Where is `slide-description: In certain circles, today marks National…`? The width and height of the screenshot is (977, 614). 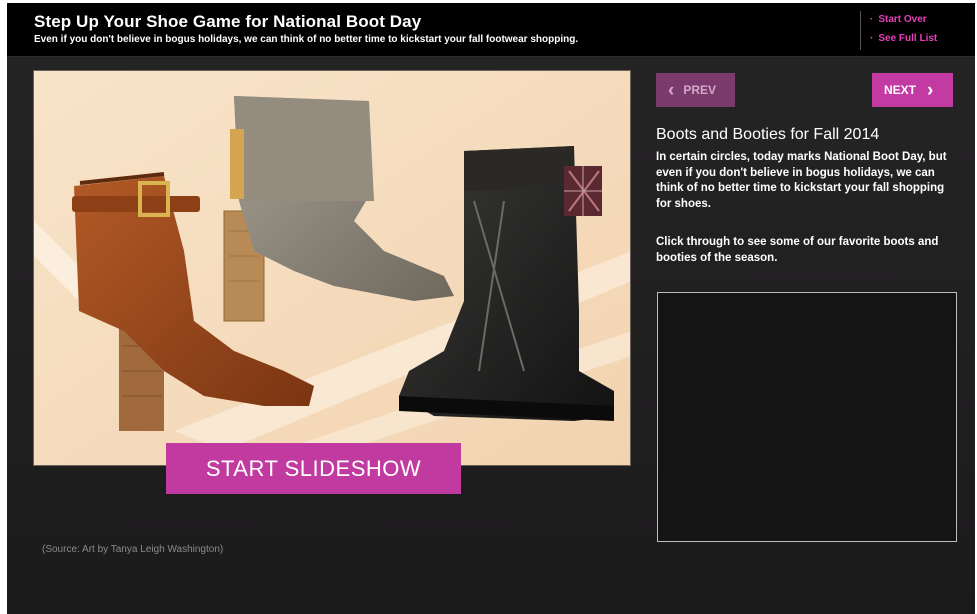
slide-description: In certain circles, today marks National… is located at coordinates (801, 180).